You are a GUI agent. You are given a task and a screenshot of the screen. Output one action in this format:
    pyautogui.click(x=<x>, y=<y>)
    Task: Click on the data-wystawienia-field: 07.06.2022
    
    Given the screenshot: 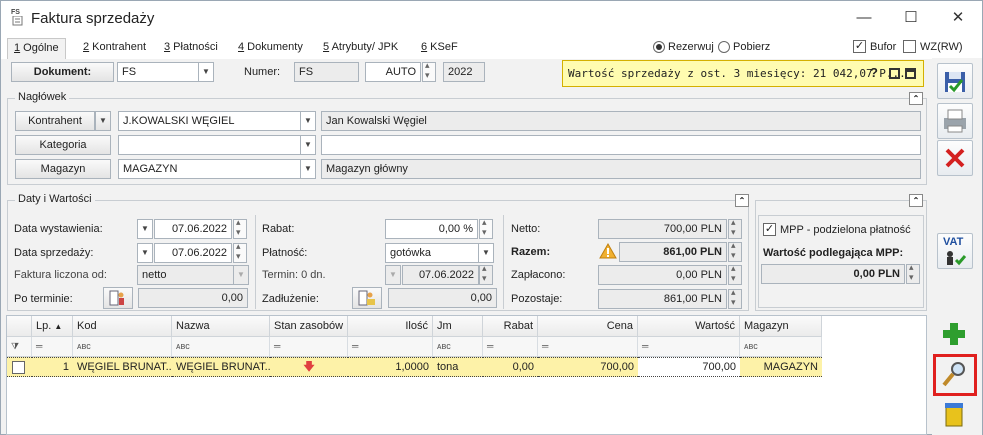 What is the action you would take?
    pyautogui.click(x=193, y=229)
    